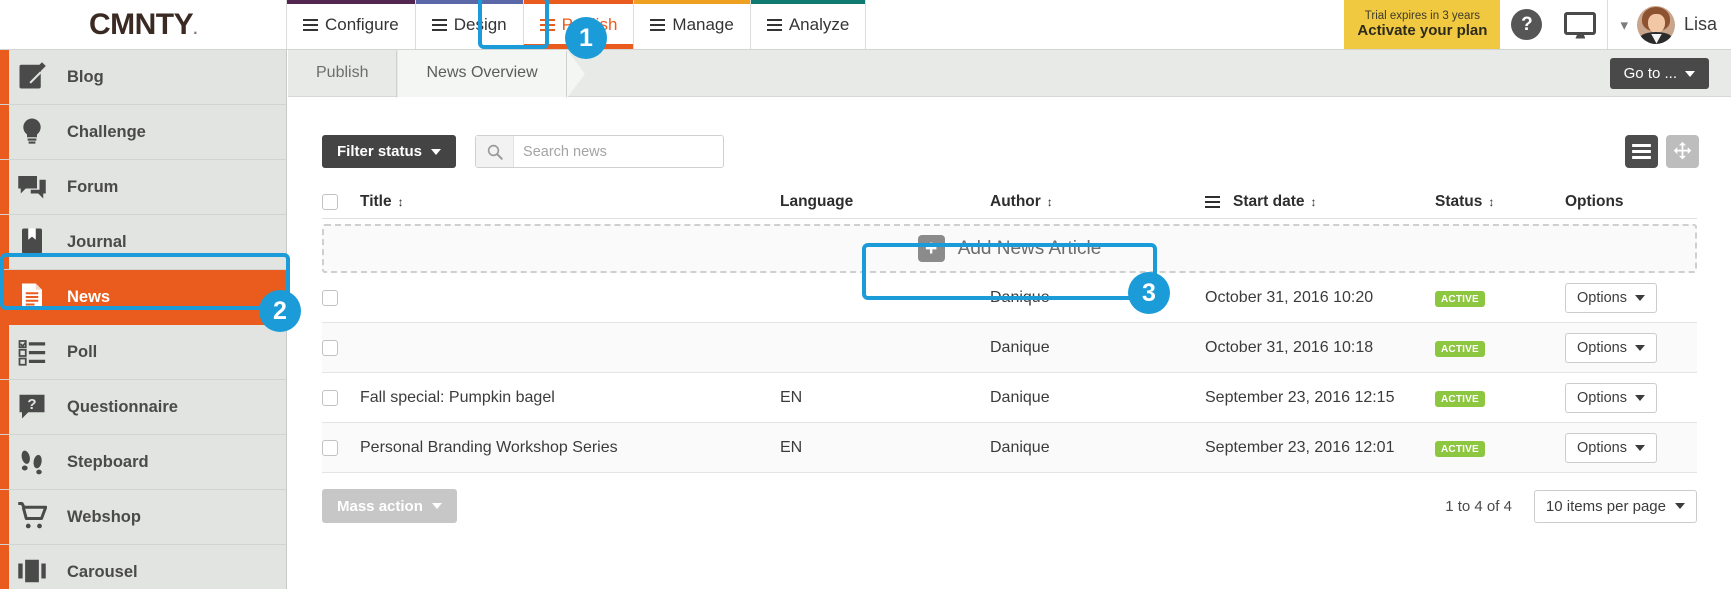 The image size is (1731, 589). What do you see at coordinates (619, 151) in the screenshot?
I see `search-input` at bounding box center [619, 151].